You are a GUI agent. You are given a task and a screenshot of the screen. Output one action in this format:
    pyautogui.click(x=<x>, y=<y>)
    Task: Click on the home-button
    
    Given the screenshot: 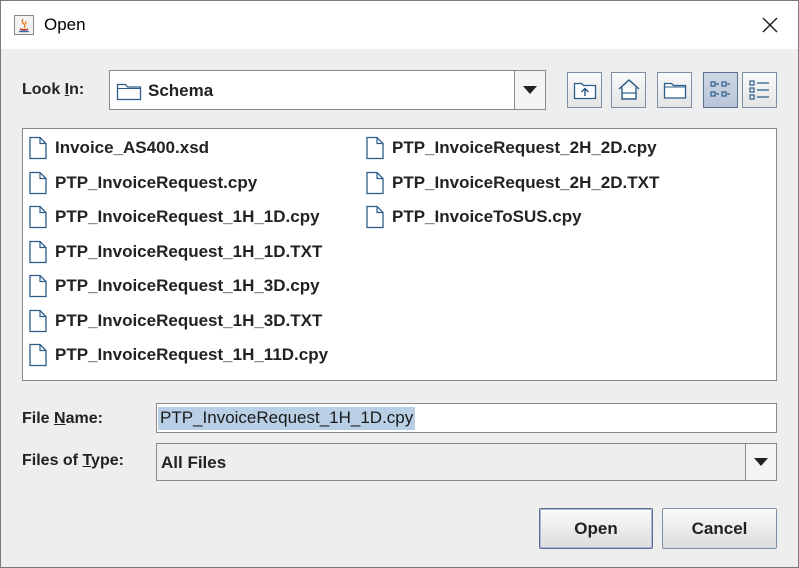 What is the action you would take?
    pyautogui.click(x=628, y=90)
    